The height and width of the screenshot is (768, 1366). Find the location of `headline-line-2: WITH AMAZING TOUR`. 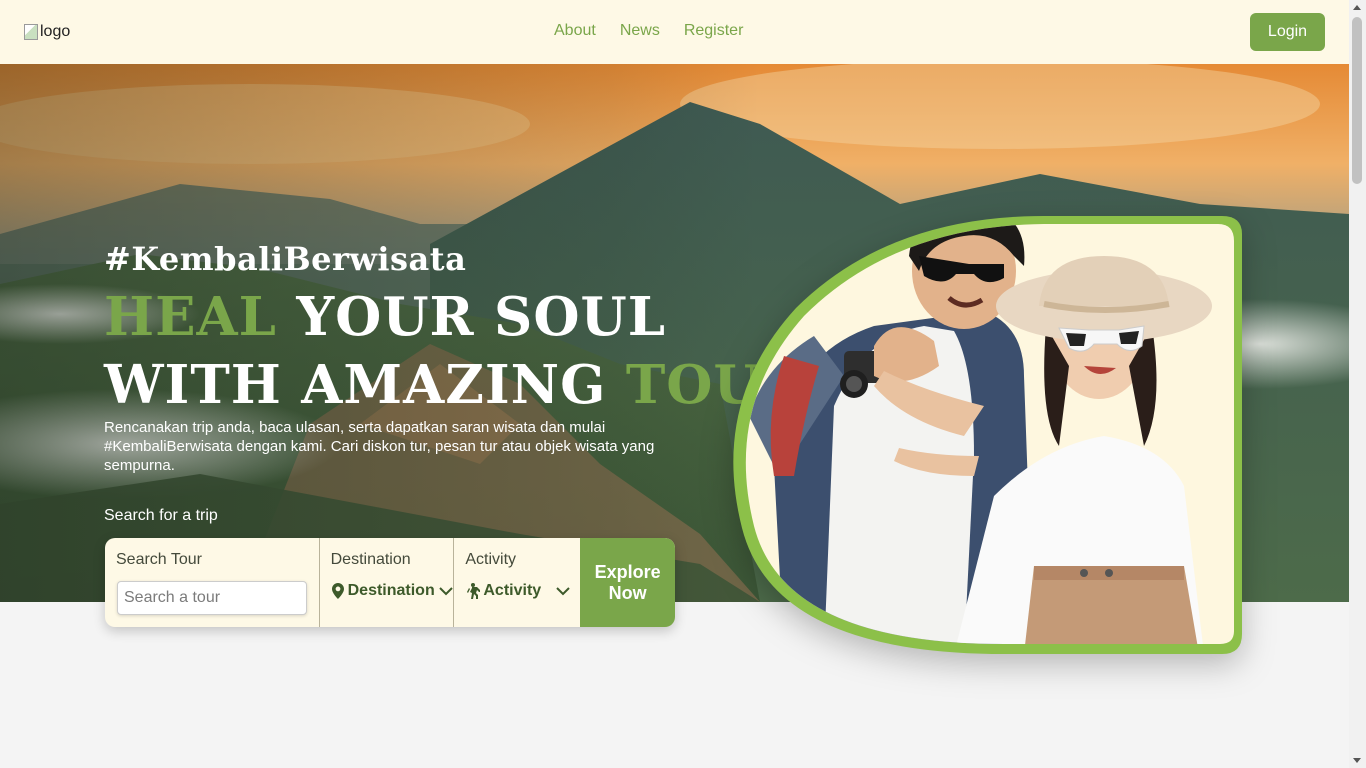

headline-line-2: WITH AMAZING TOUR is located at coordinates (455, 385).